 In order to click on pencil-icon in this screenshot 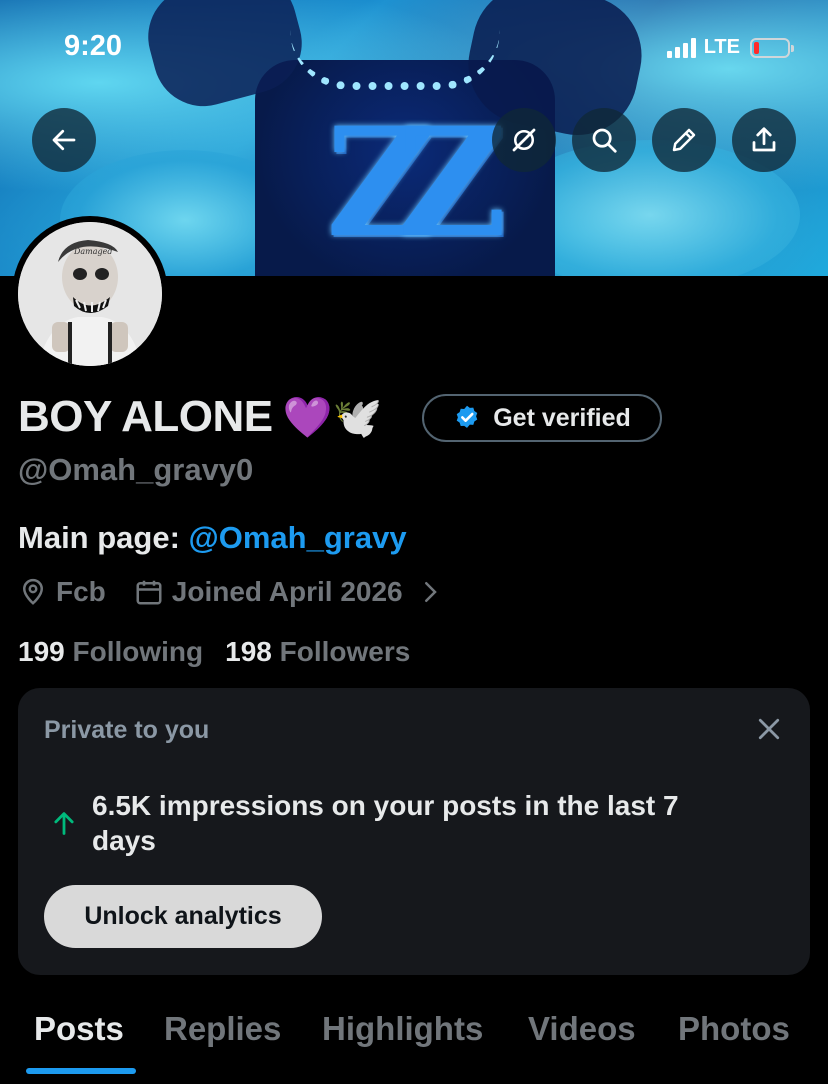, I will do `click(684, 140)`.